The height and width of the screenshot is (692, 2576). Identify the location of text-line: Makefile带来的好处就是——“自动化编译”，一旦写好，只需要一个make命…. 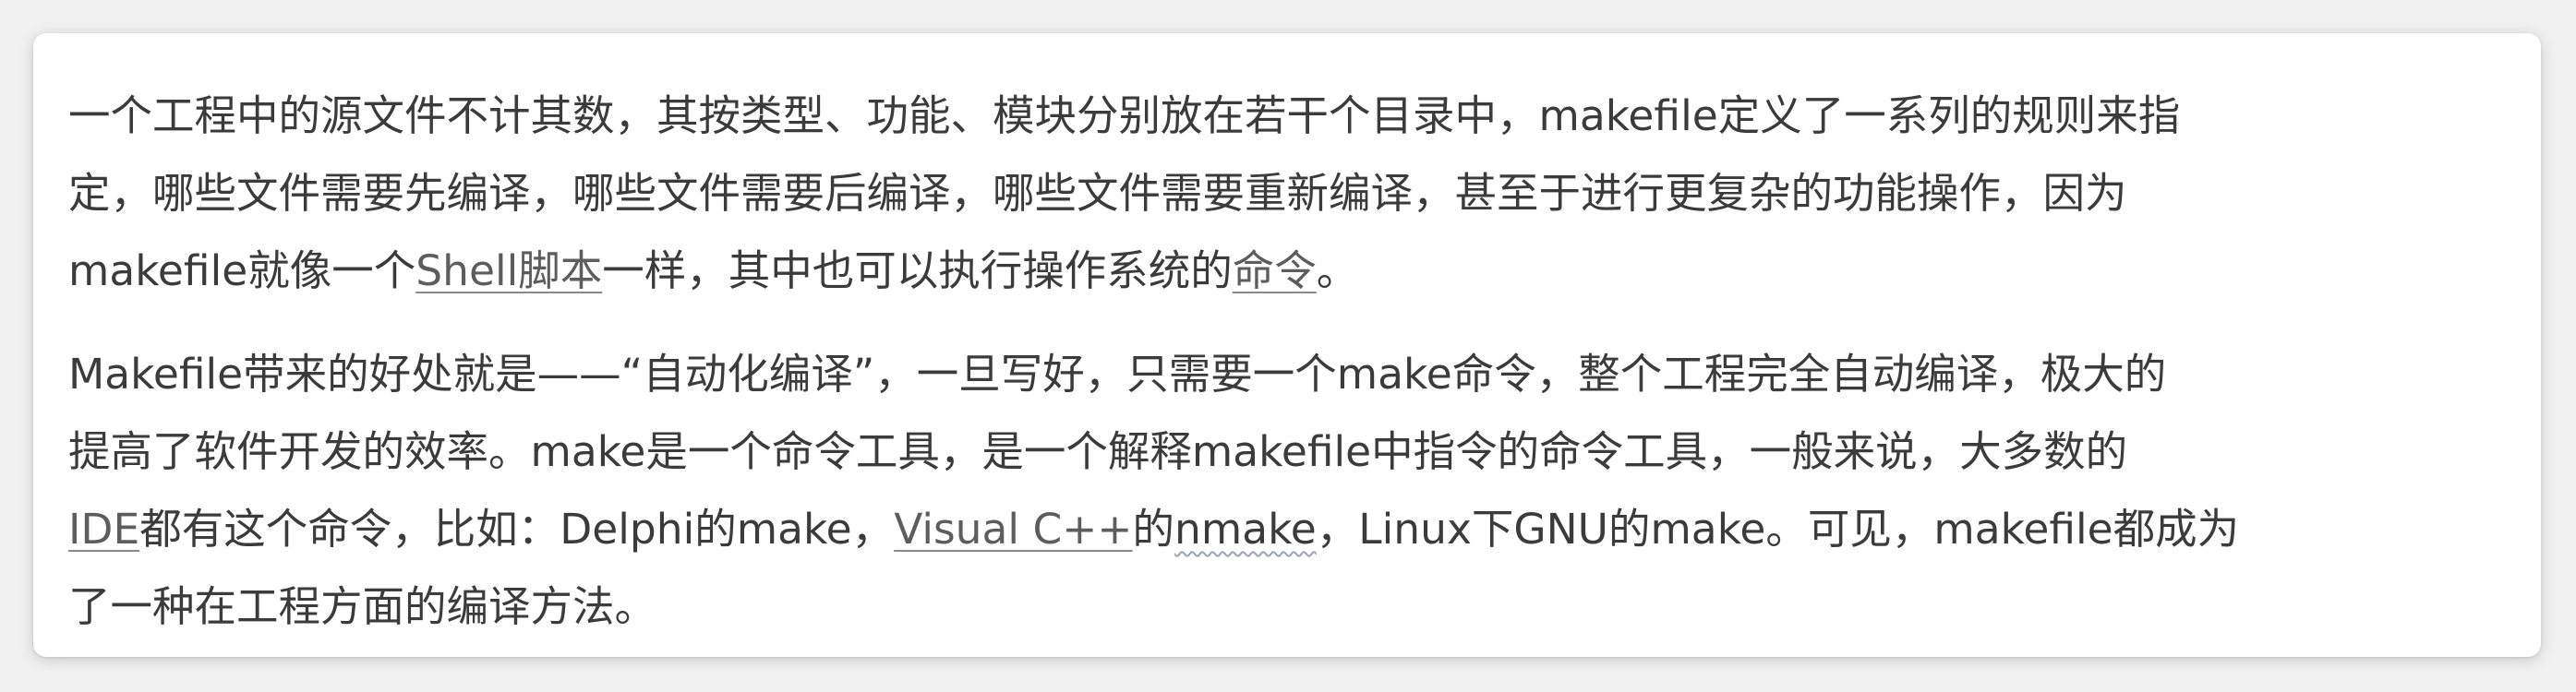
(1117, 374).